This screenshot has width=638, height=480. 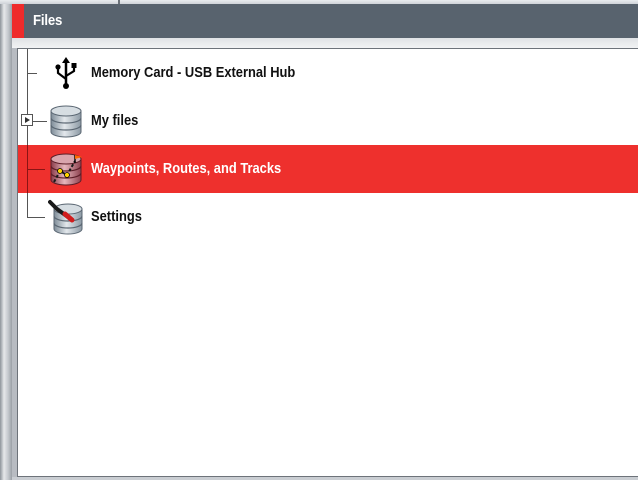 What do you see at coordinates (66, 73) in the screenshot?
I see `usb-icon` at bounding box center [66, 73].